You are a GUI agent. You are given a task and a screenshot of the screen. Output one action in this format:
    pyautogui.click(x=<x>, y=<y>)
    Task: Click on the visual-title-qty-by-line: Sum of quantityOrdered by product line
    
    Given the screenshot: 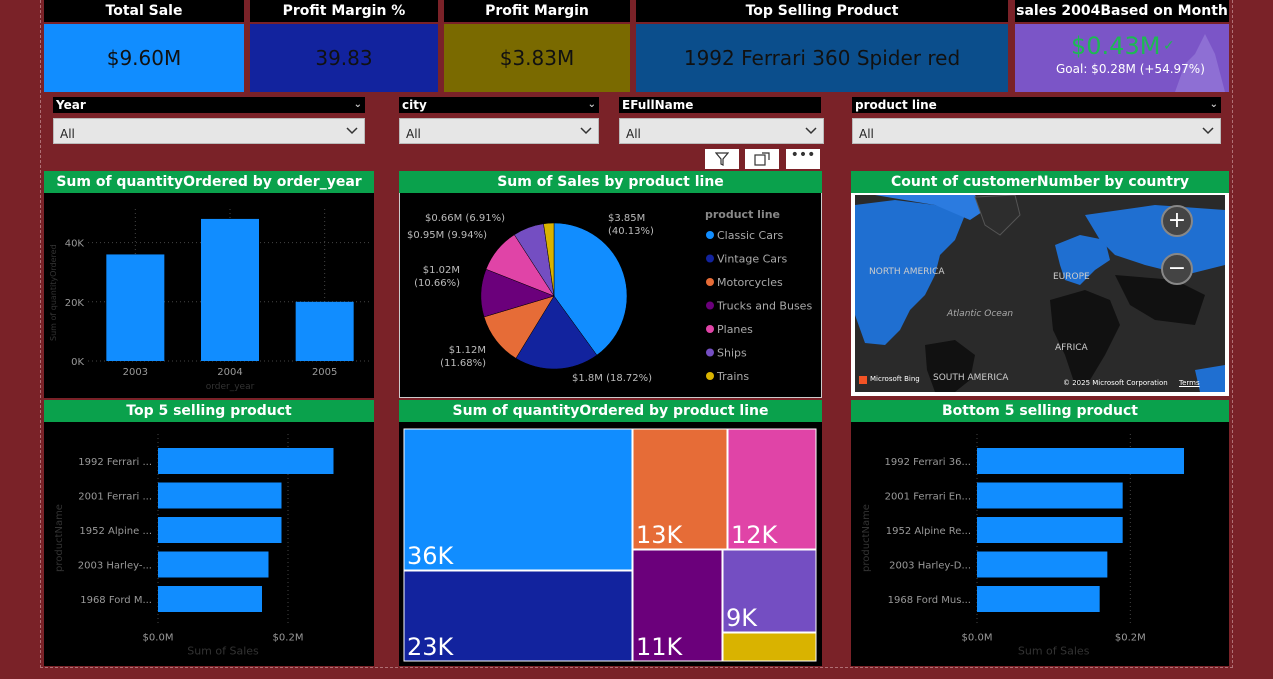 What is the action you would take?
    pyautogui.click(x=610, y=411)
    